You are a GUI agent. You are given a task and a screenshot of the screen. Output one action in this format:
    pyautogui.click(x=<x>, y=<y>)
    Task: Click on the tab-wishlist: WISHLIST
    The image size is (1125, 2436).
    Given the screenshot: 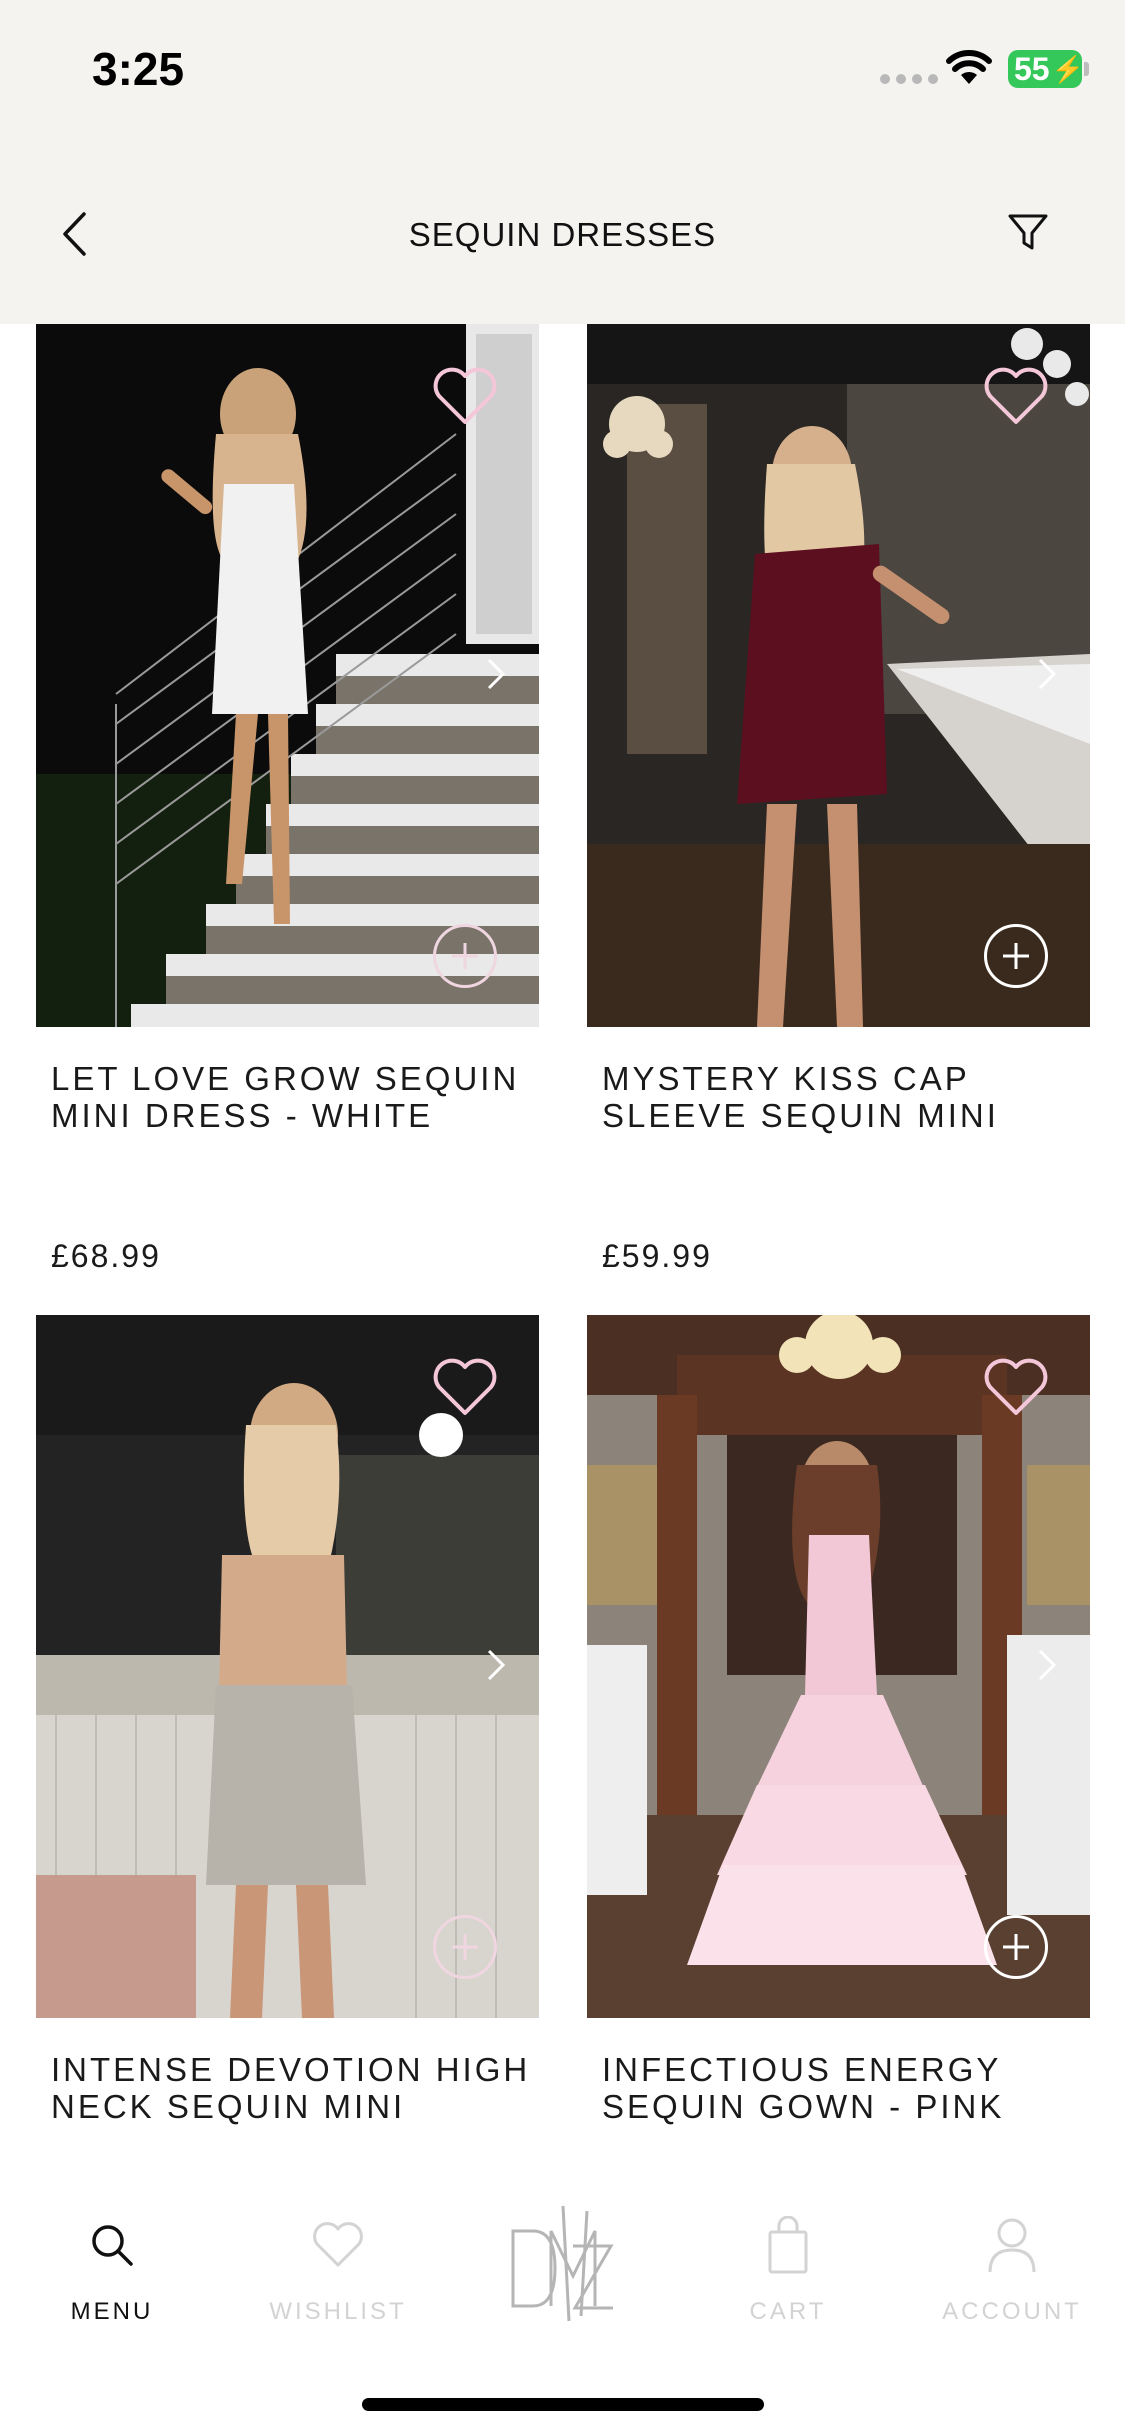 What is the action you would take?
    pyautogui.click(x=338, y=2268)
    